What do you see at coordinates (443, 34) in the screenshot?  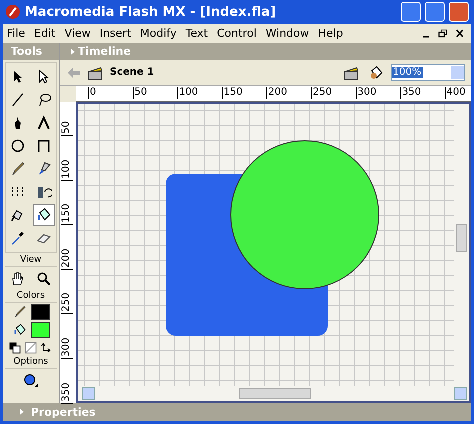 I see `restore-icon` at bounding box center [443, 34].